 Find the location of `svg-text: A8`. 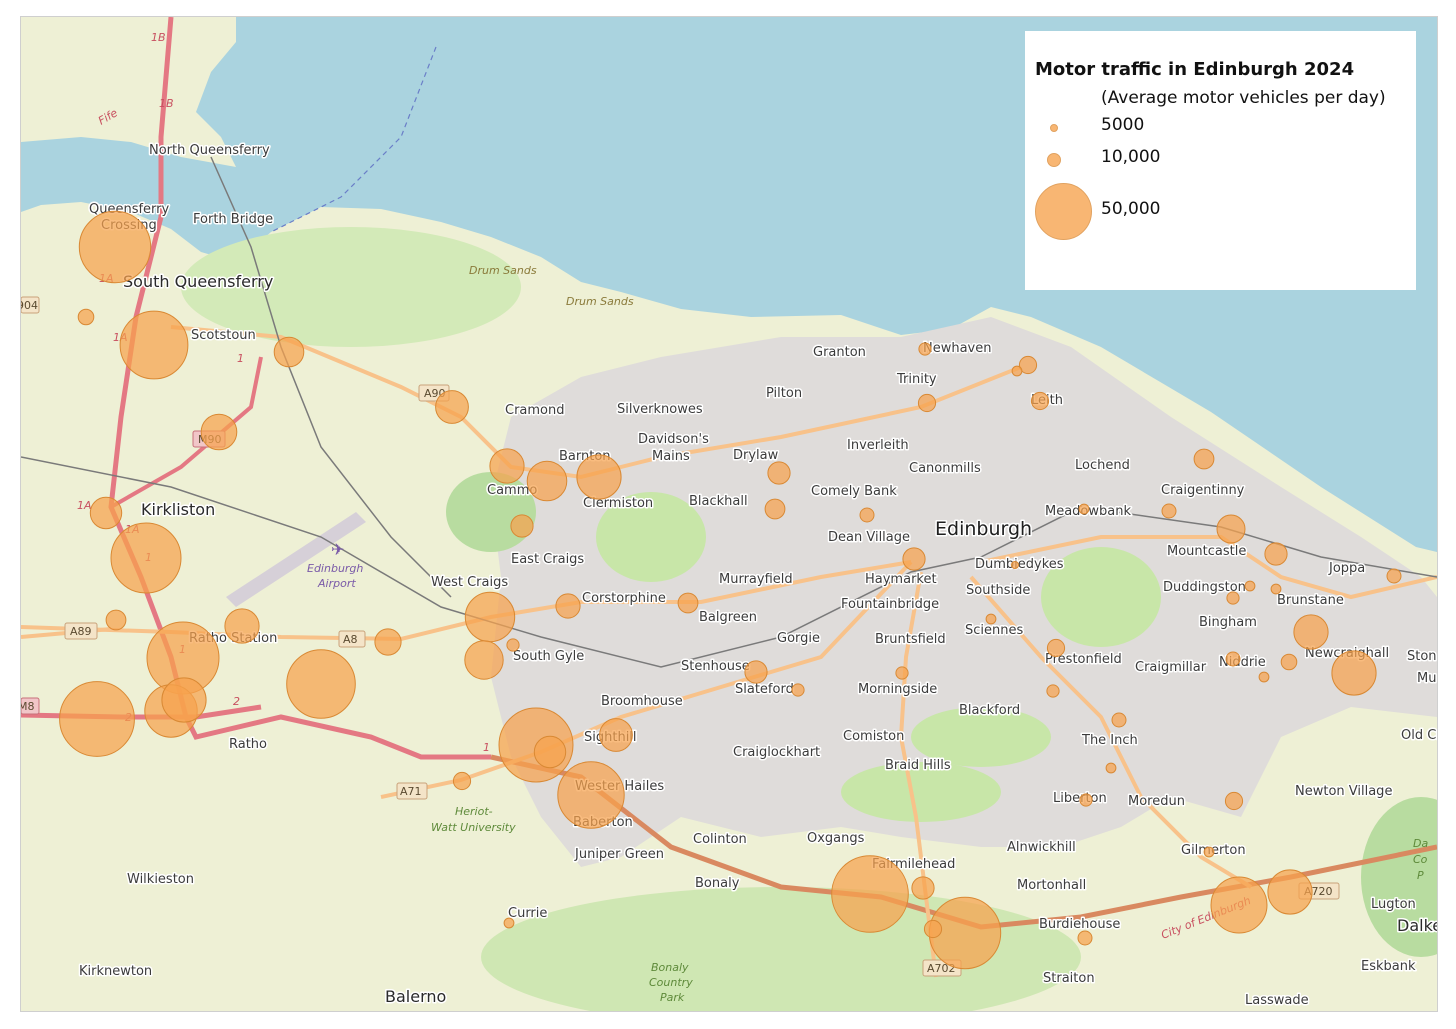

svg-text: A8 is located at coordinates (350, 639).